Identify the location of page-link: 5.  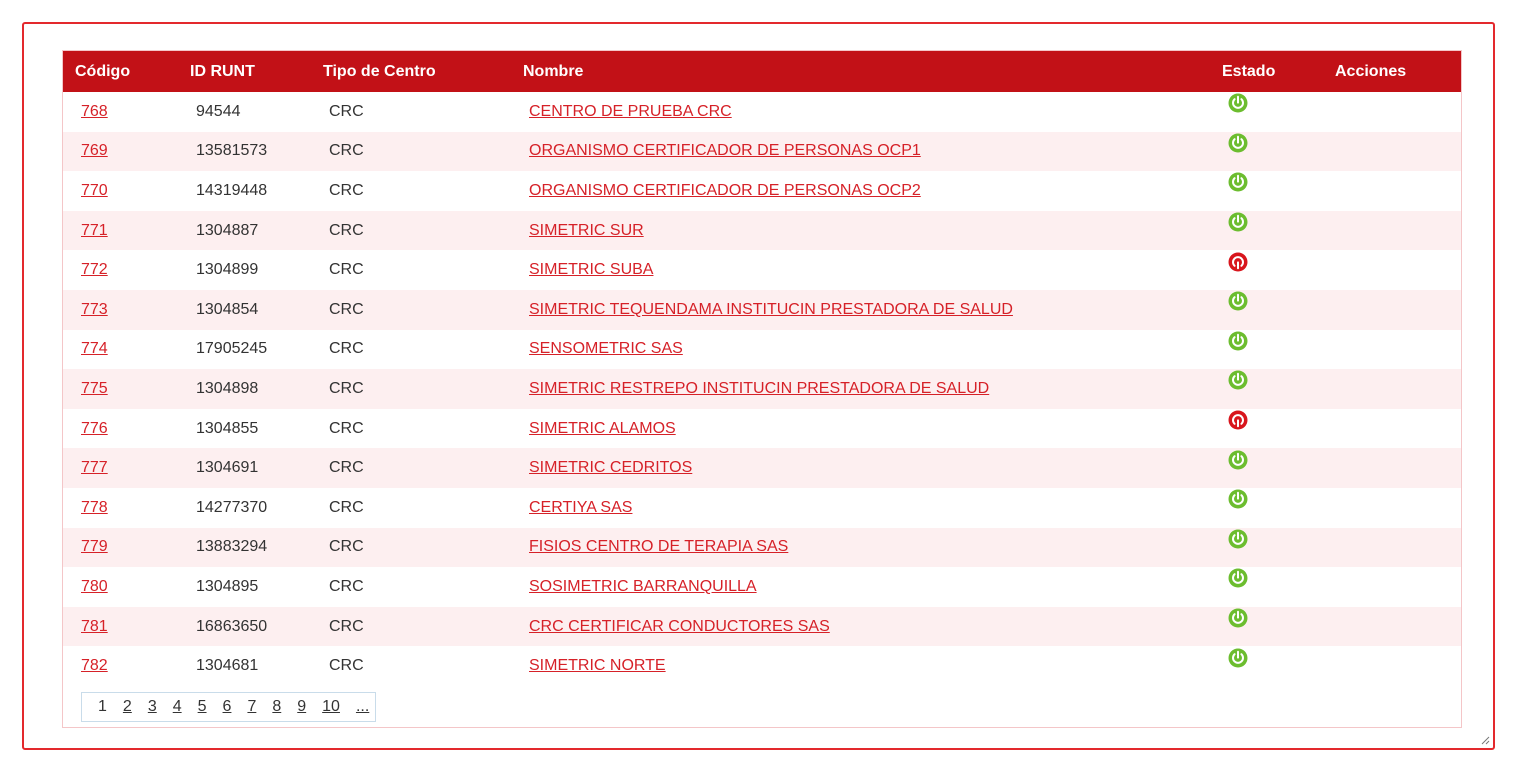
(202, 707).